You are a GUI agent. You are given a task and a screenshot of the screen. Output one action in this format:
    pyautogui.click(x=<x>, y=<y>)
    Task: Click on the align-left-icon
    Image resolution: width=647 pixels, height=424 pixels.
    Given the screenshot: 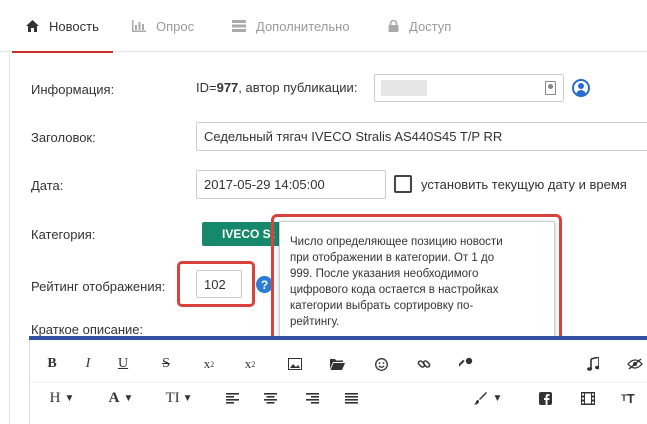 What is the action you would take?
    pyautogui.click(x=232, y=398)
    